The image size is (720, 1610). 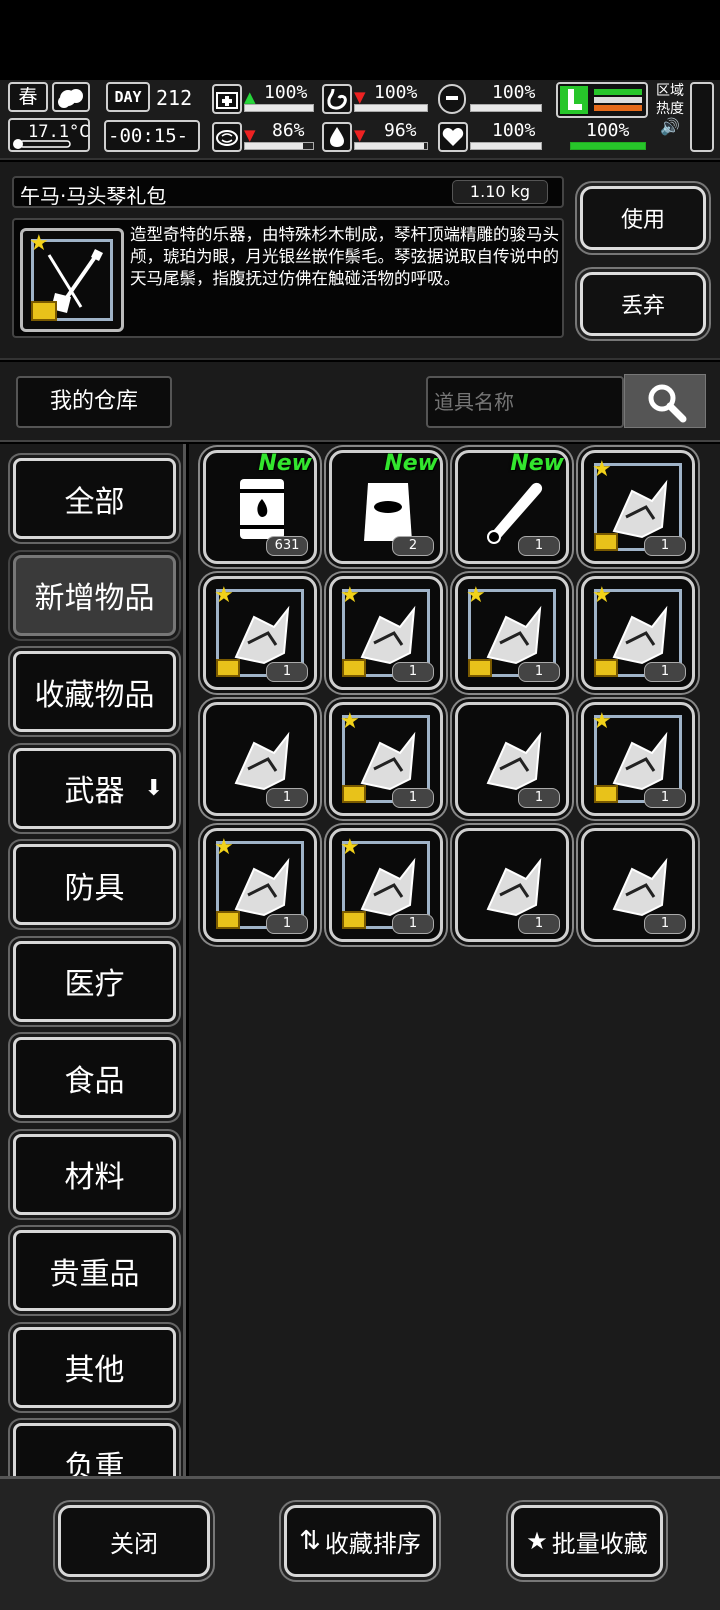 What do you see at coordinates (94, 695) in the screenshot?
I see `category-label: 收藏物品` at bounding box center [94, 695].